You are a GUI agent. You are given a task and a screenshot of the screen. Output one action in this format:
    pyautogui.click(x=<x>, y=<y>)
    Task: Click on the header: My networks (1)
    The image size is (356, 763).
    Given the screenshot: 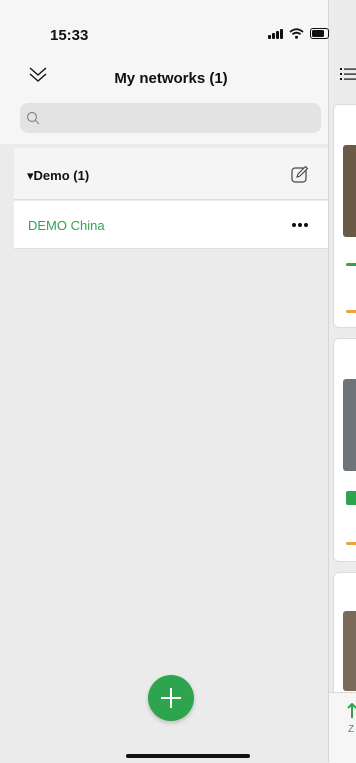 What is the action you would take?
    pyautogui.click(x=164, y=73)
    